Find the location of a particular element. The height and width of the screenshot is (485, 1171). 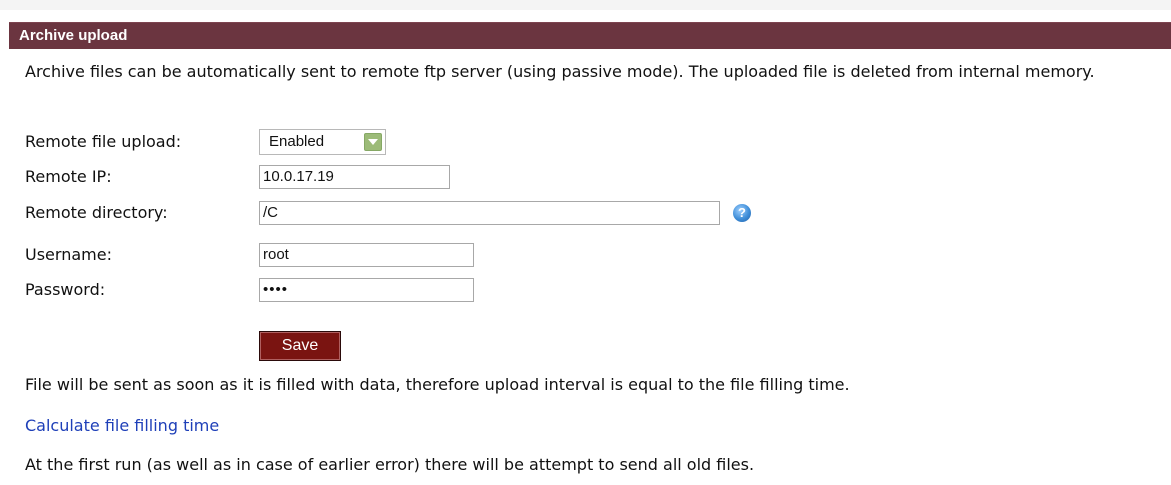

calculate-filling-time-link: Calculate file filling time is located at coordinates (122, 426).